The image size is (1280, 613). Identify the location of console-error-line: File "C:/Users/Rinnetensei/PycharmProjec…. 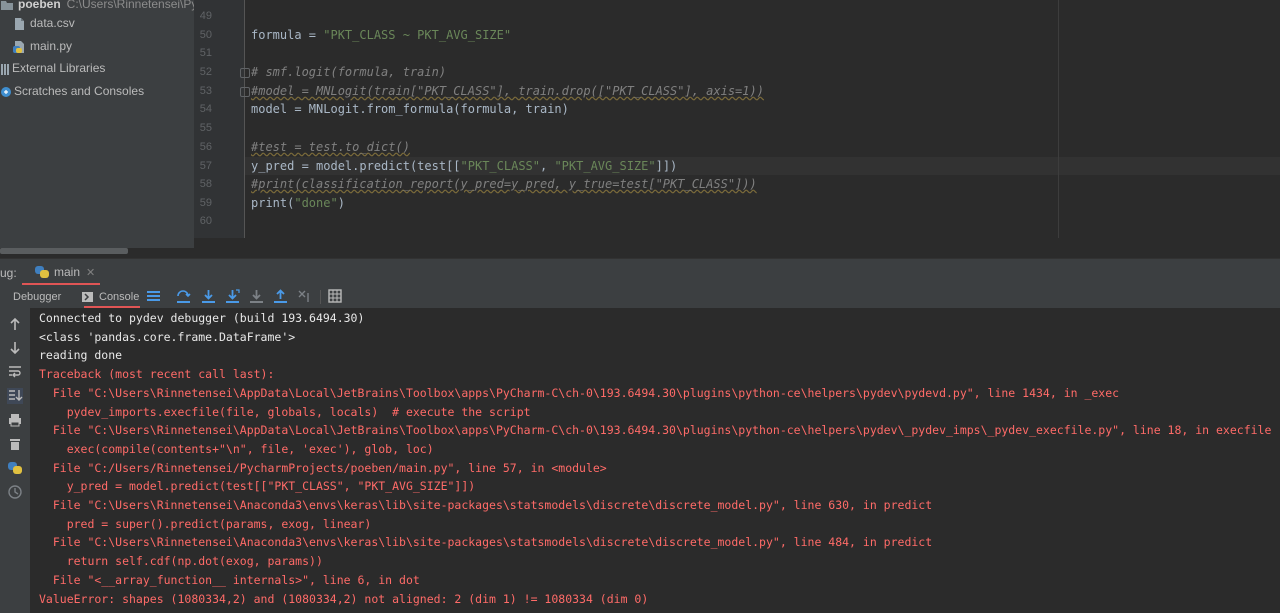
(323, 467).